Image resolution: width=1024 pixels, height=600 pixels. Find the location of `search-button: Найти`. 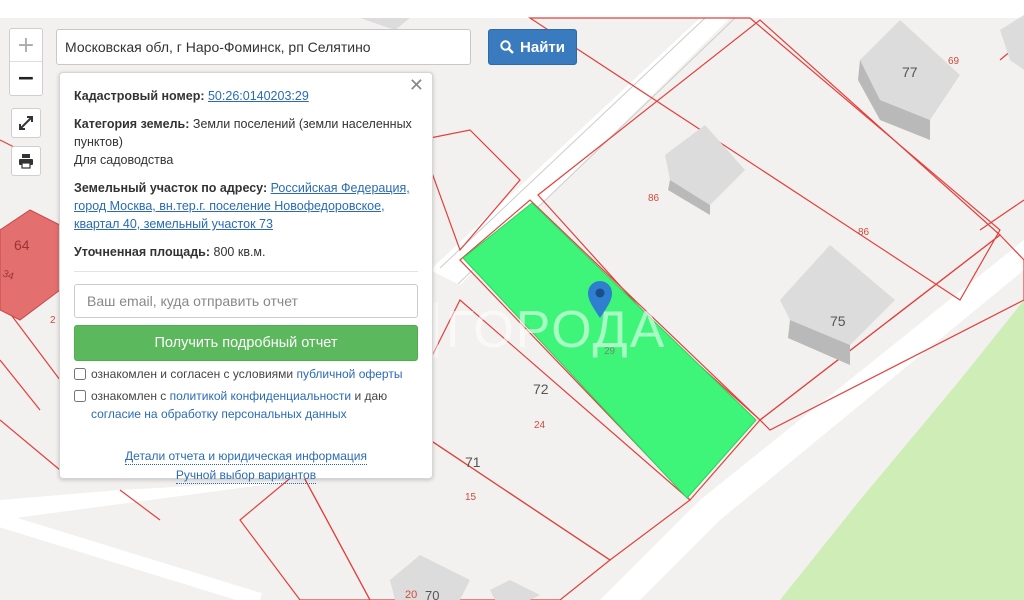

search-button: Найти is located at coordinates (532, 47).